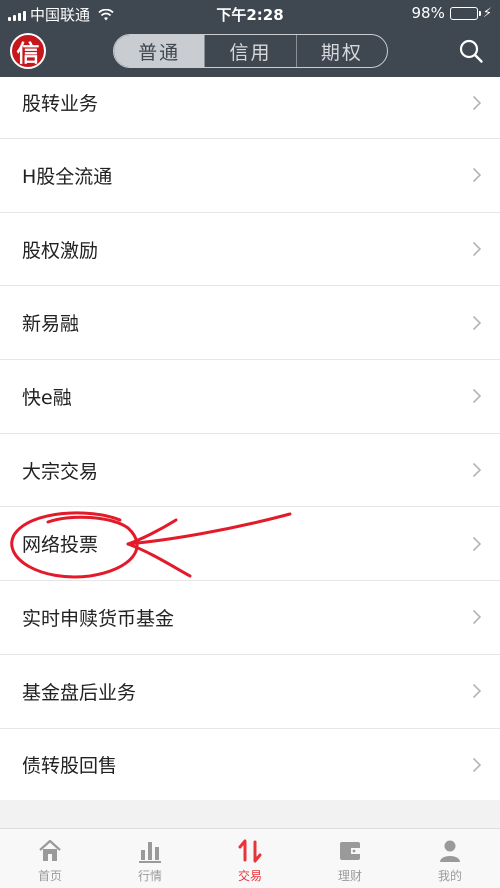 This screenshot has width=500, height=888. I want to click on top-header: 中国联通 下午2:28 98% ⚡ 信 普通 信用 期权, so click(250, 38).